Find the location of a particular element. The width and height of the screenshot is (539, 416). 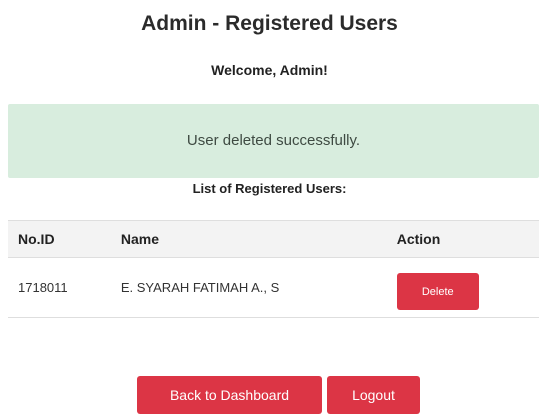

alert-message: User deleted successfully. is located at coordinates (273, 140).